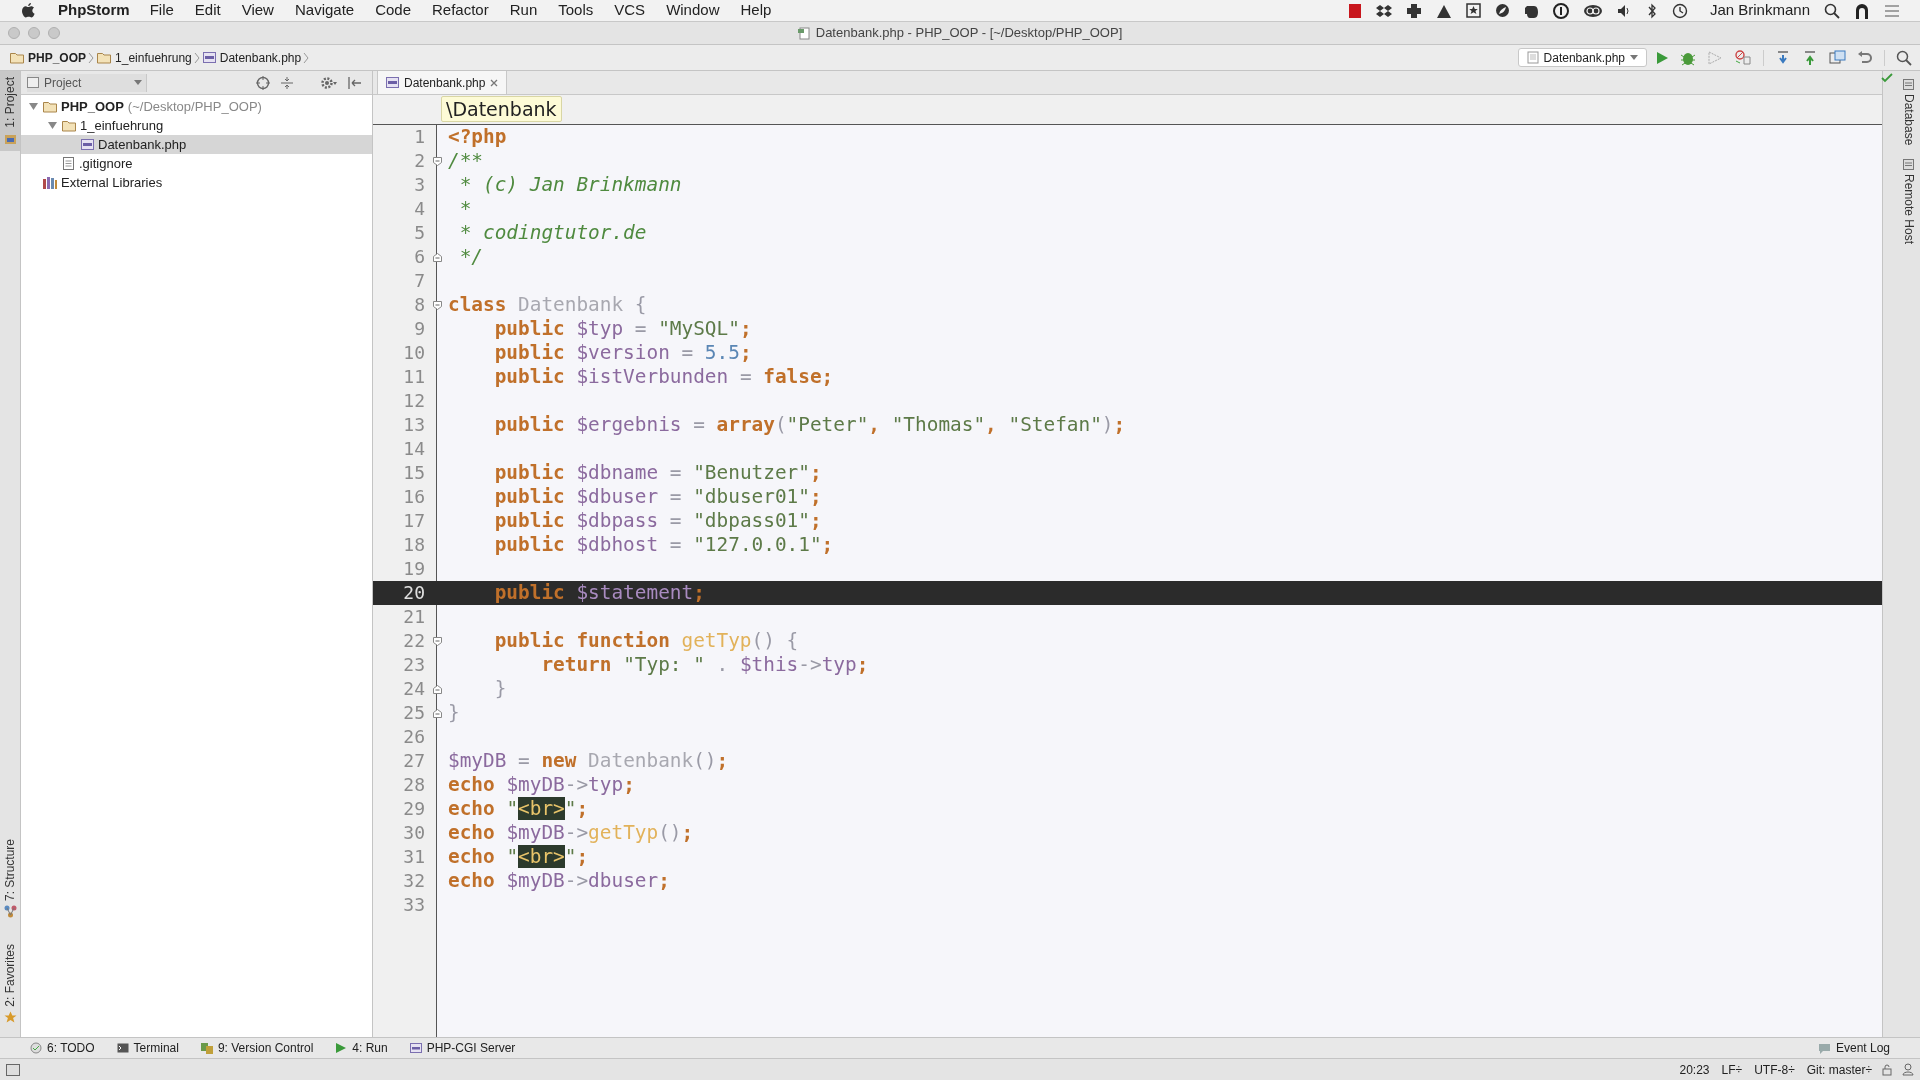 The width and height of the screenshot is (1920, 1080). I want to click on tool-window-tab: 2: Favorites, so click(10, 983).